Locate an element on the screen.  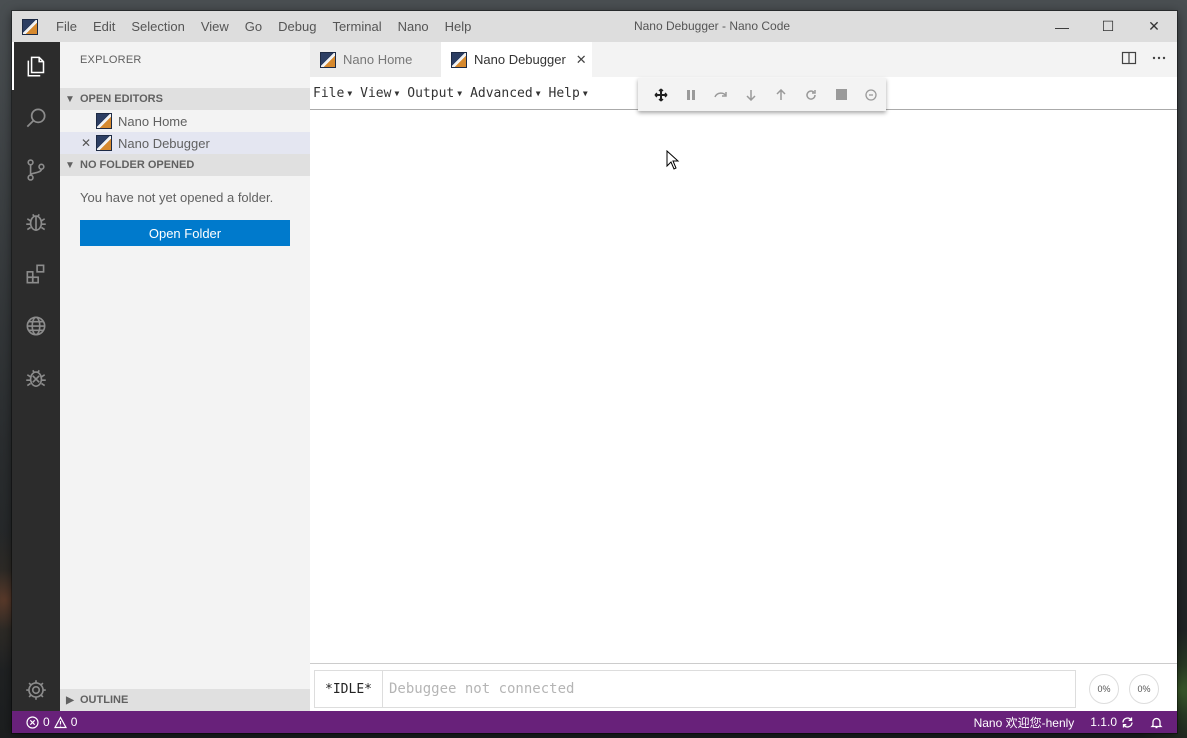
version-label: 1.1.0 is located at coordinates (1103, 722).